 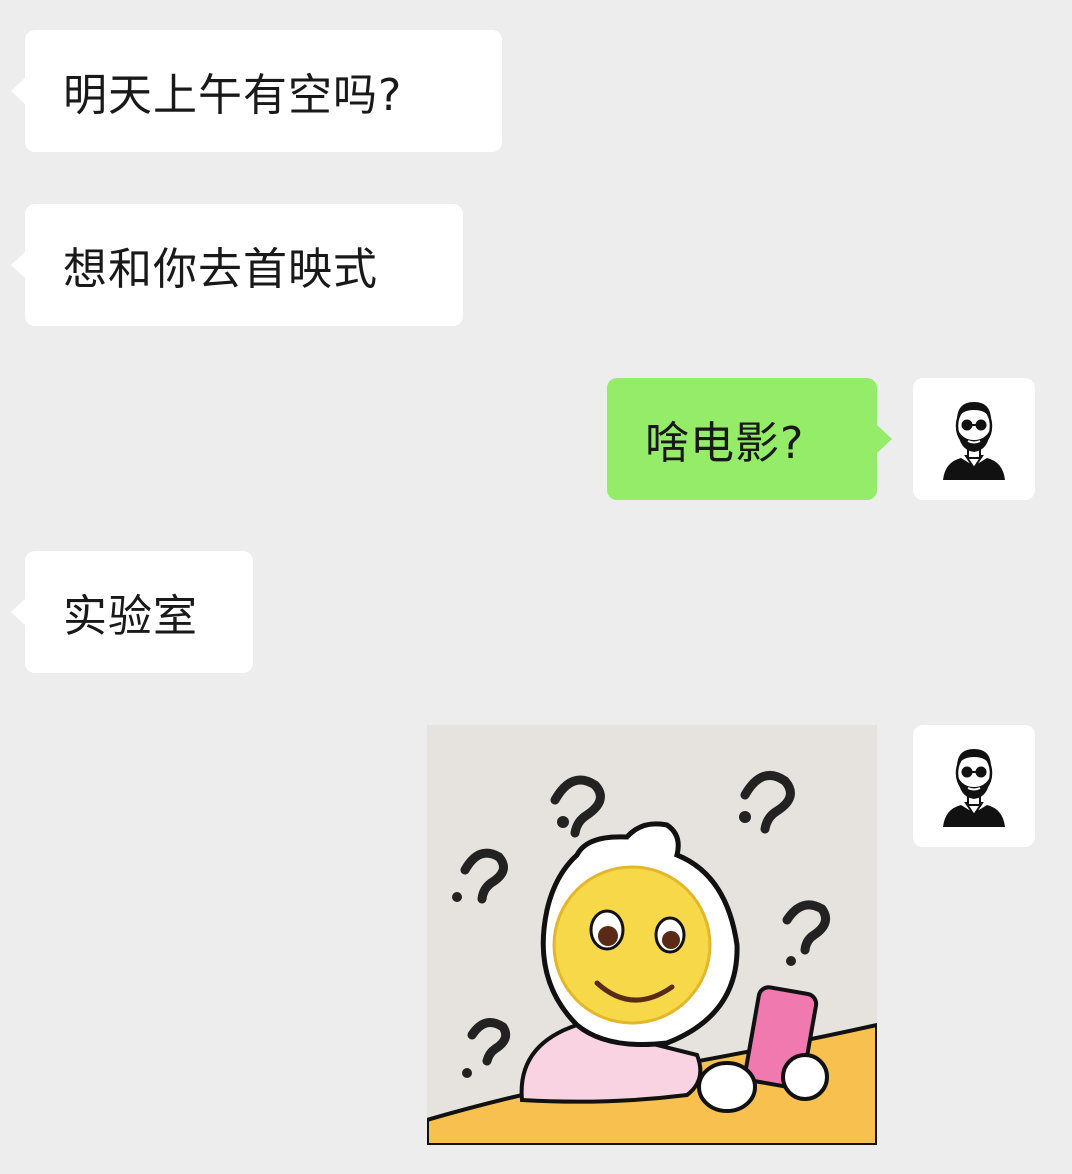 What do you see at coordinates (220, 269) in the screenshot?
I see `message-text: 想和你去首映式` at bounding box center [220, 269].